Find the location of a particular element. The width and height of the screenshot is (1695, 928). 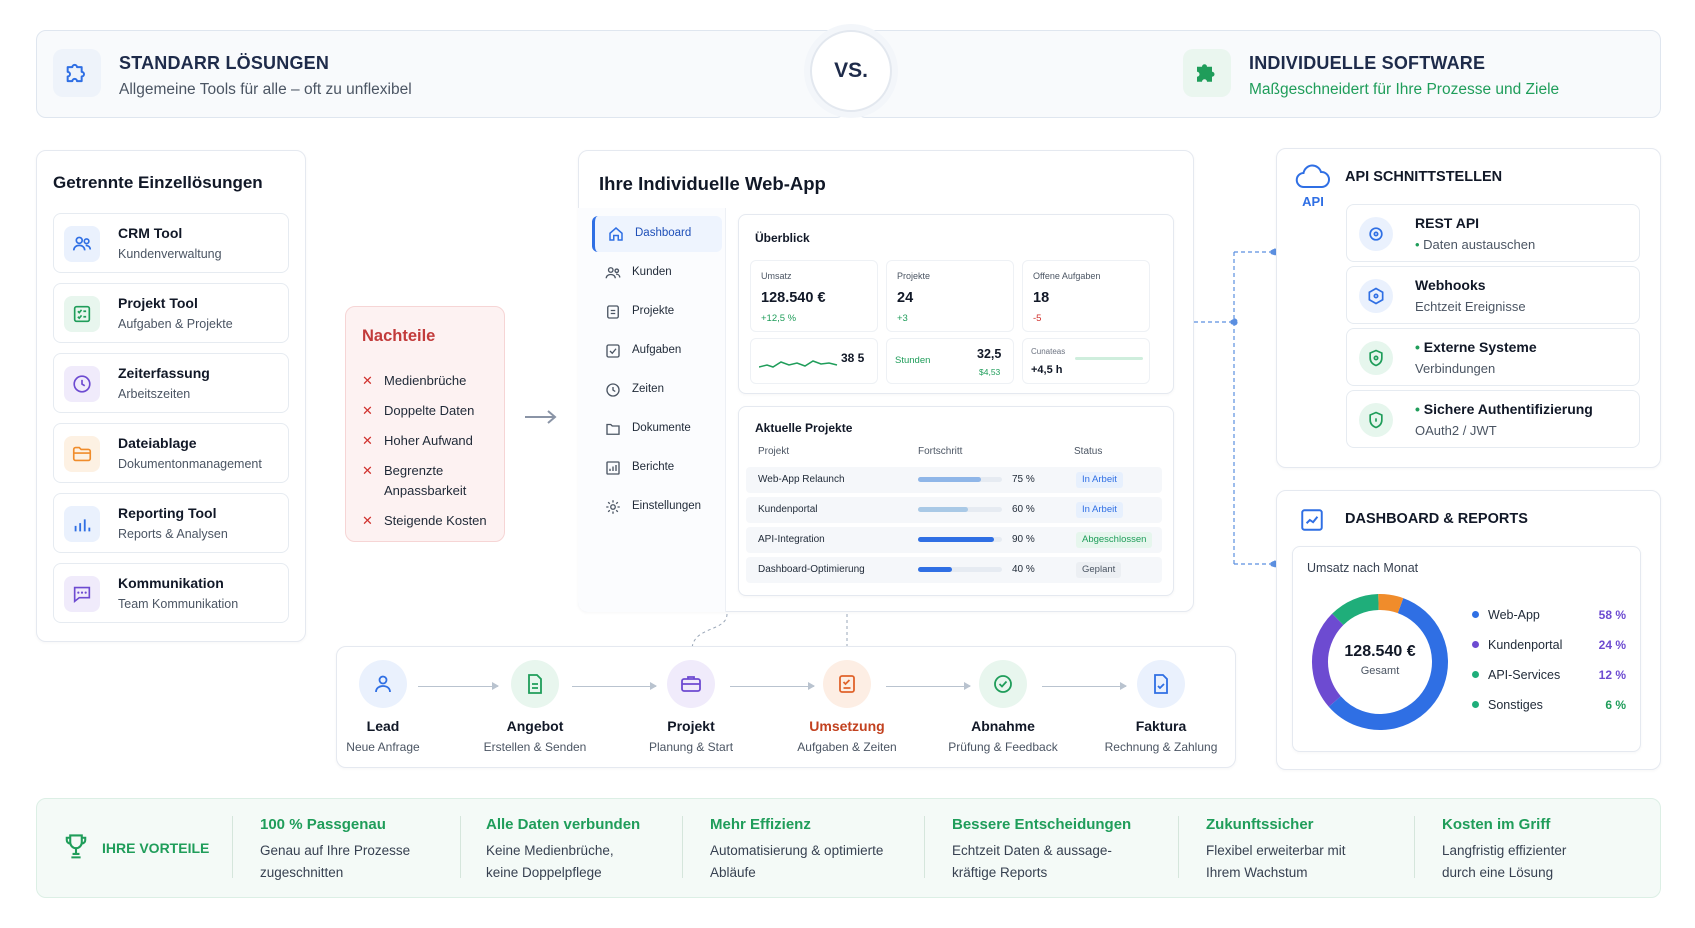

workflow-step-abnahme: Abnahme Prüfung & Feedback is located at coordinates (1003, 707).